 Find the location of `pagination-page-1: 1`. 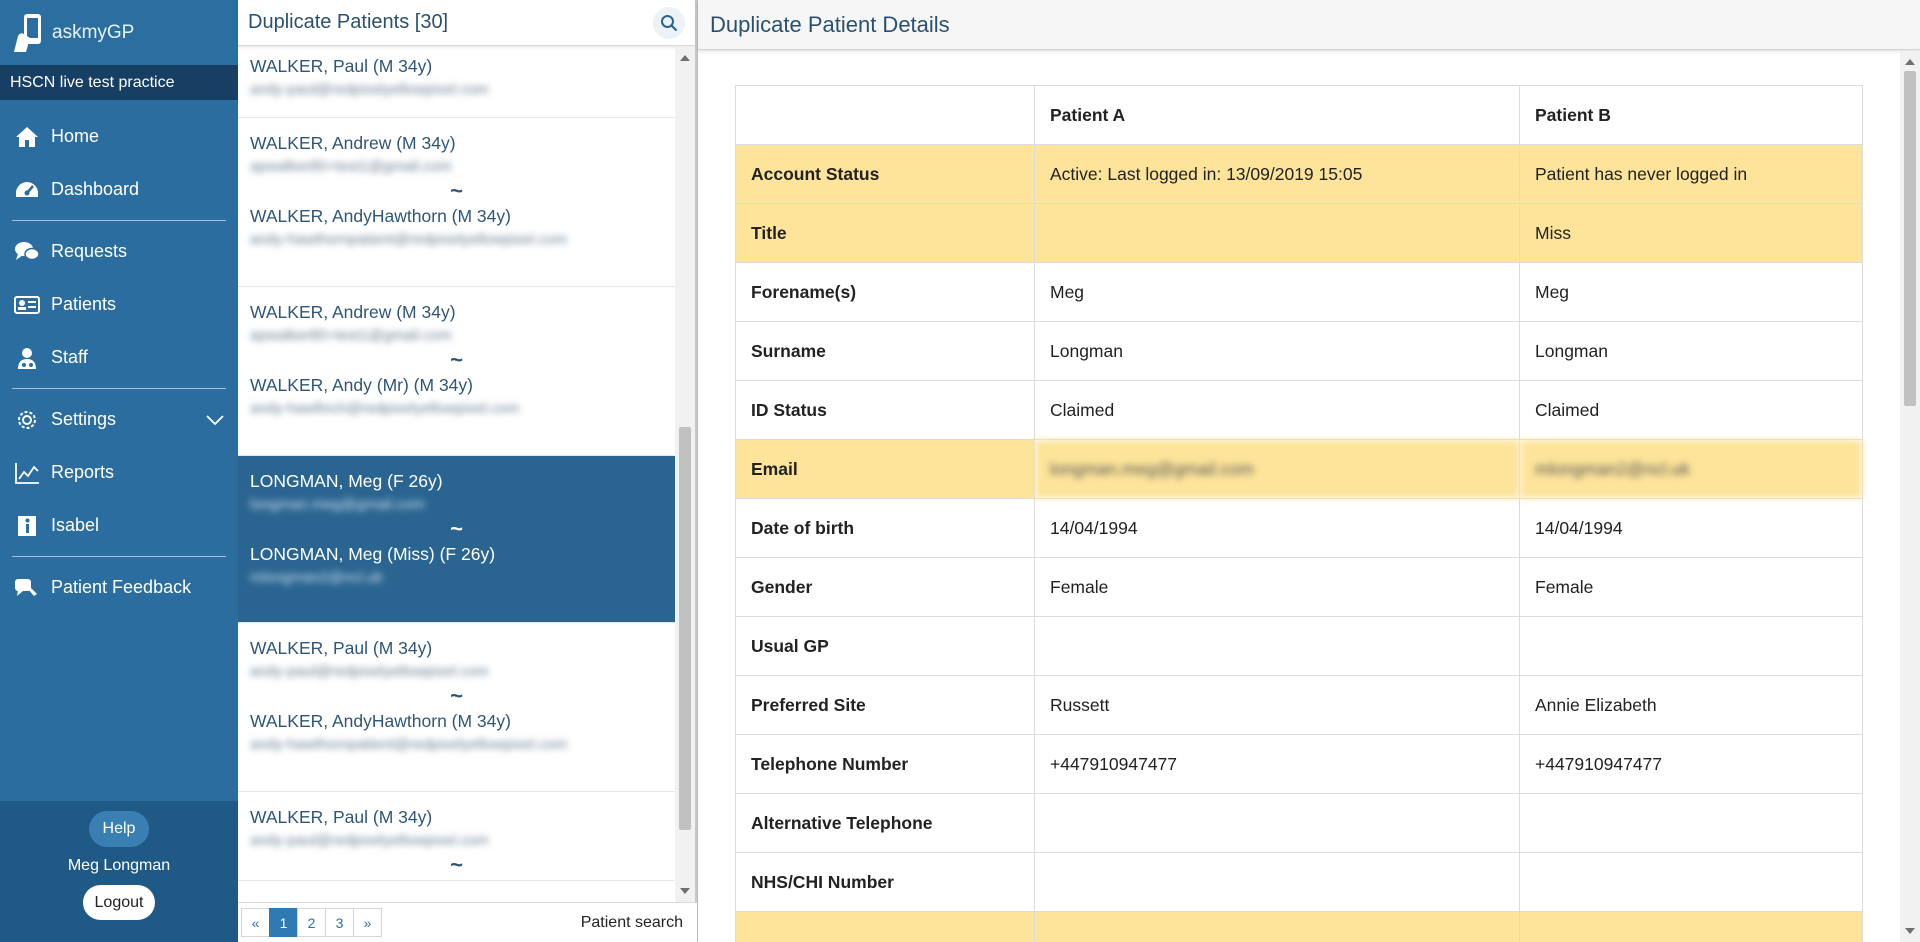

pagination-page-1: 1 is located at coordinates (283, 922).